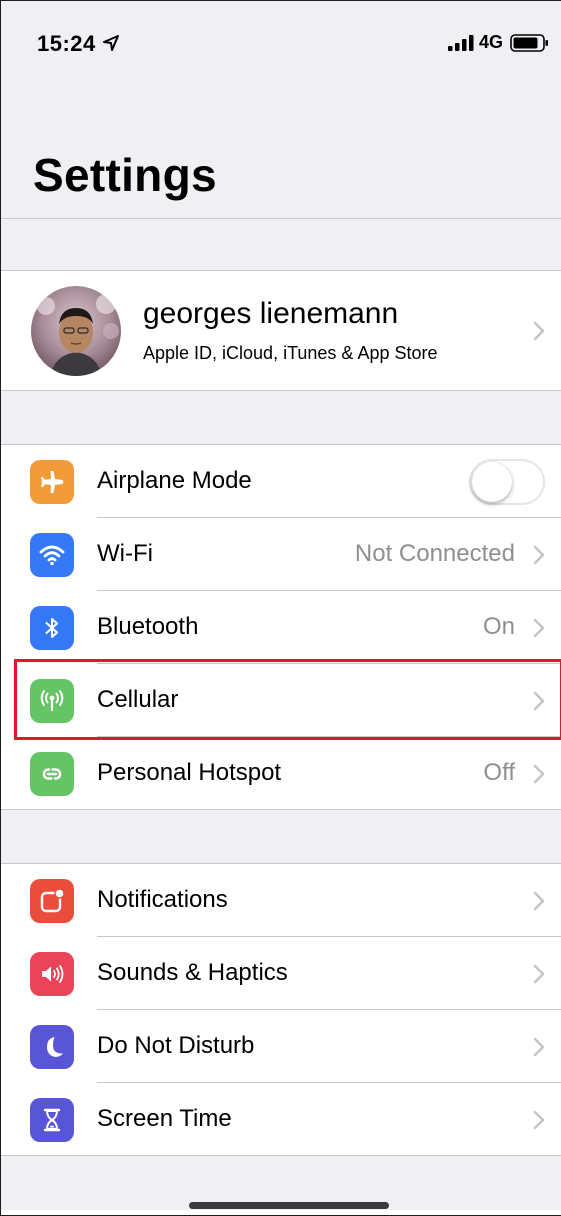 The image size is (561, 1216). I want to click on bluetooth-icon, so click(51, 628).